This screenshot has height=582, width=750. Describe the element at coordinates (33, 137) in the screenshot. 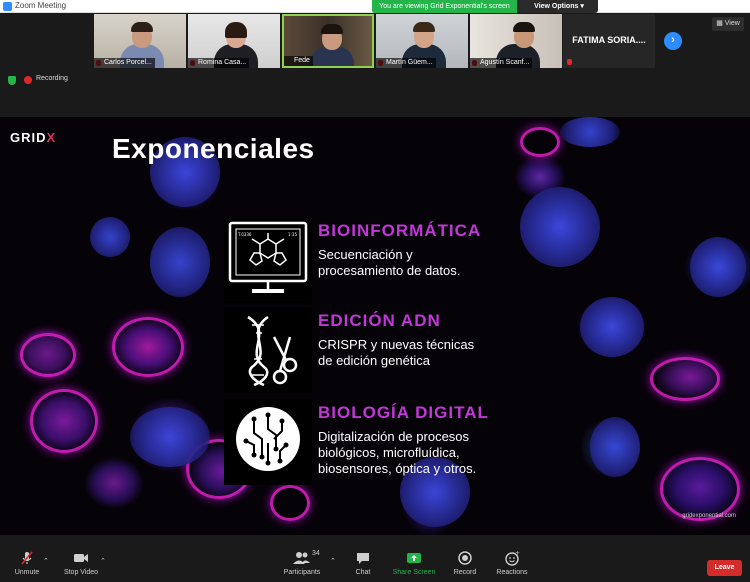

I see `gridx-logo: GRIDX` at that location.